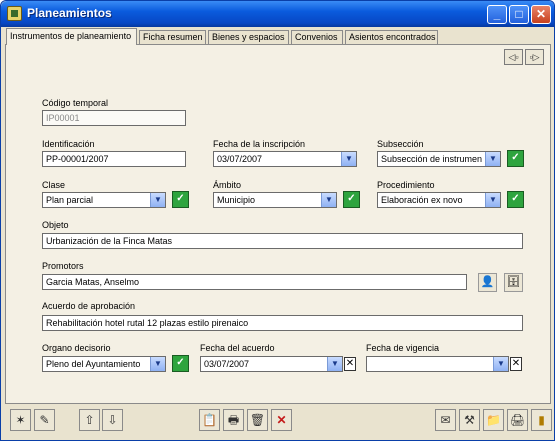  I want to click on delete-icon: ✕, so click(281, 420).